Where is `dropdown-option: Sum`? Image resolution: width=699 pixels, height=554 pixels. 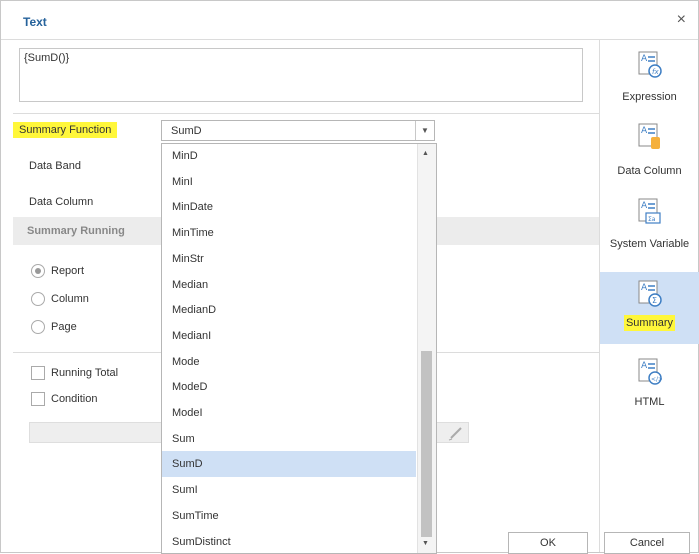 dropdown-option: Sum is located at coordinates (289, 439).